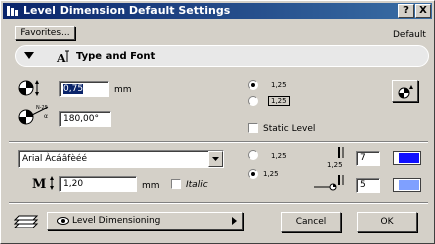  What do you see at coordinates (271, 174) in the screenshot?
I see `font-pen-bottom-label: 1,25` at bounding box center [271, 174].